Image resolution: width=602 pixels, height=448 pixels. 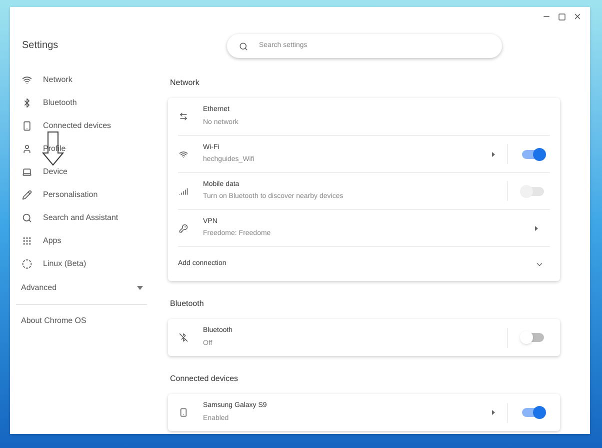 I want to click on section-title: Network, so click(x=184, y=83).